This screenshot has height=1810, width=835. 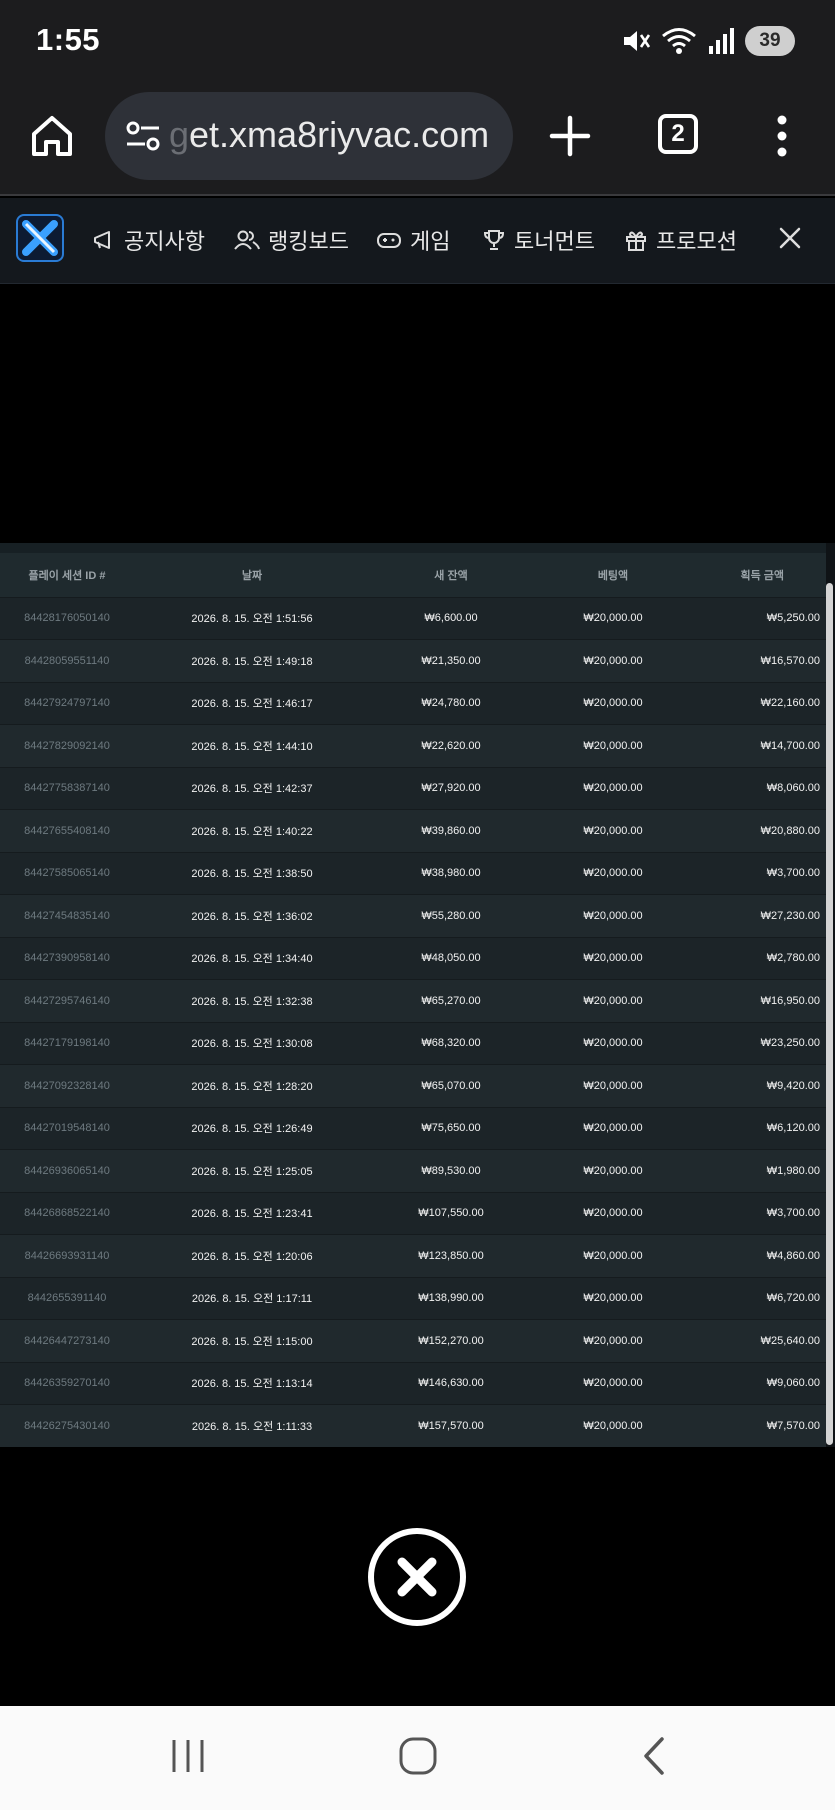 I want to click on android-home-icon, so click(x=418, y=1756).